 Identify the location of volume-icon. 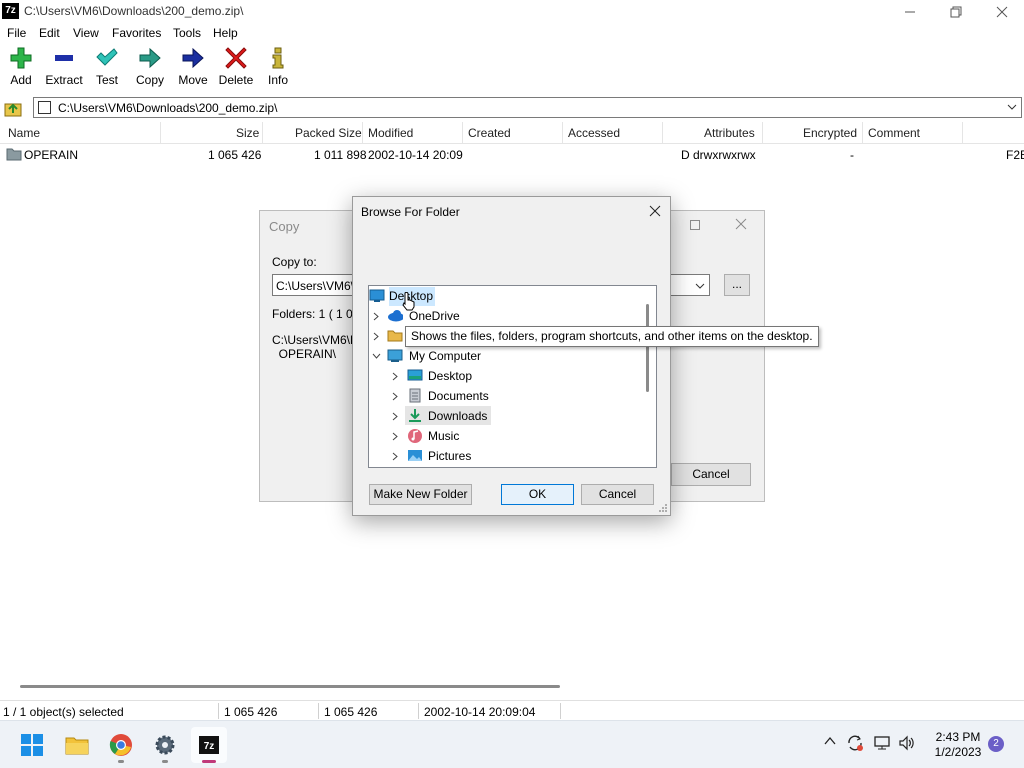
(907, 743).